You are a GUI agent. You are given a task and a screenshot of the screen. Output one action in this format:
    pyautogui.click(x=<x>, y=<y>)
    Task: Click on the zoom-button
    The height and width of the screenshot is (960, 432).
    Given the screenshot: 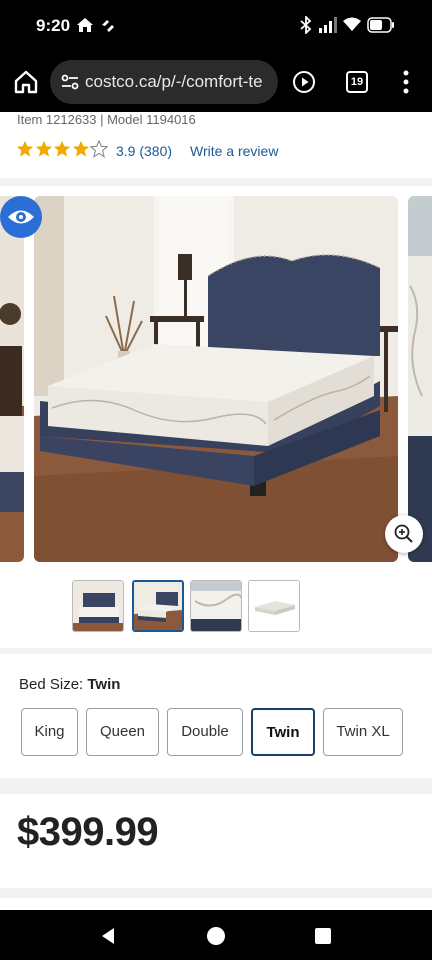 What is the action you would take?
    pyautogui.click(x=404, y=534)
    